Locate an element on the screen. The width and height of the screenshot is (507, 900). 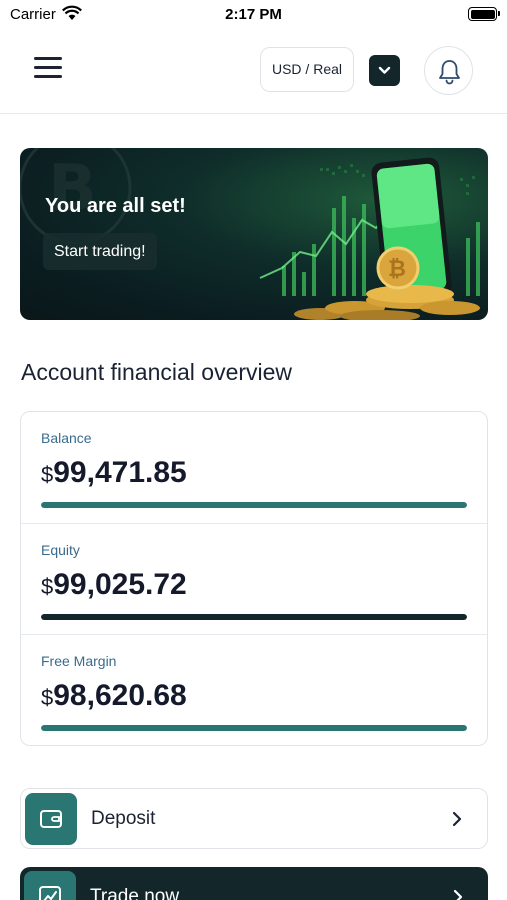
deposit-icon-tile is located at coordinates (51, 819).